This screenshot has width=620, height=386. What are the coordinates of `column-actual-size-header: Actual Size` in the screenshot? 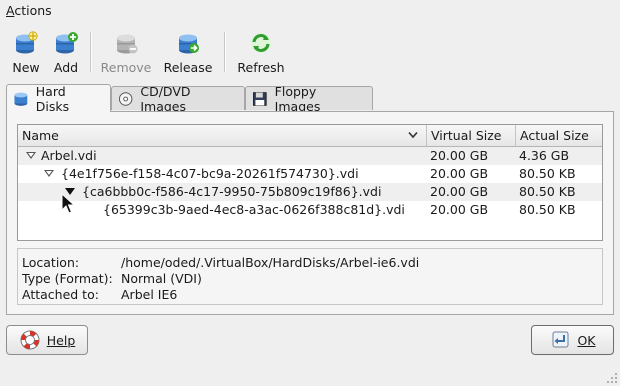 It's located at (558, 135).